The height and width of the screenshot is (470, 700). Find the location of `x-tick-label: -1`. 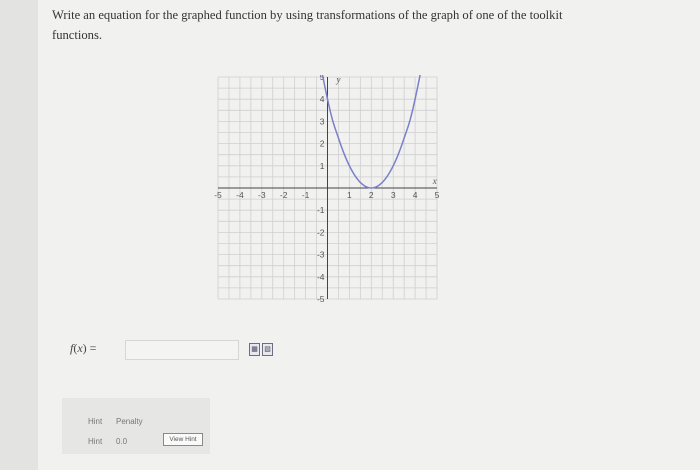

x-tick-label: -1 is located at coordinates (306, 195).